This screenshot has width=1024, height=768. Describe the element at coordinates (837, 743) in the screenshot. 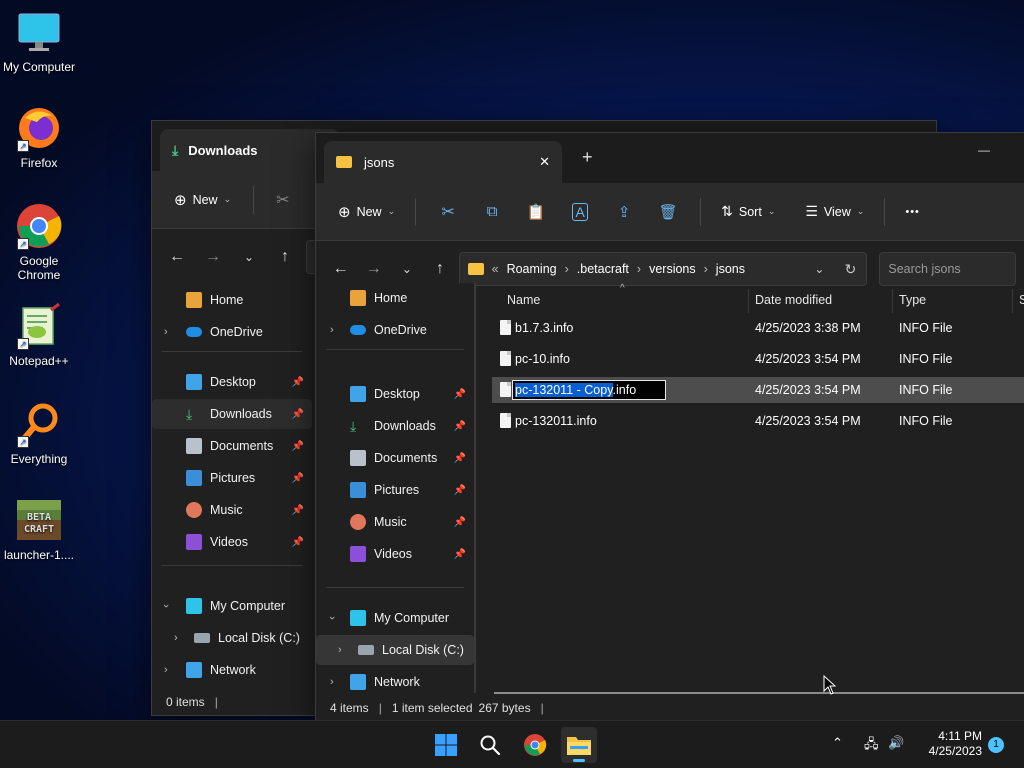

I see `show-hidden-icons-button: ⌃` at that location.